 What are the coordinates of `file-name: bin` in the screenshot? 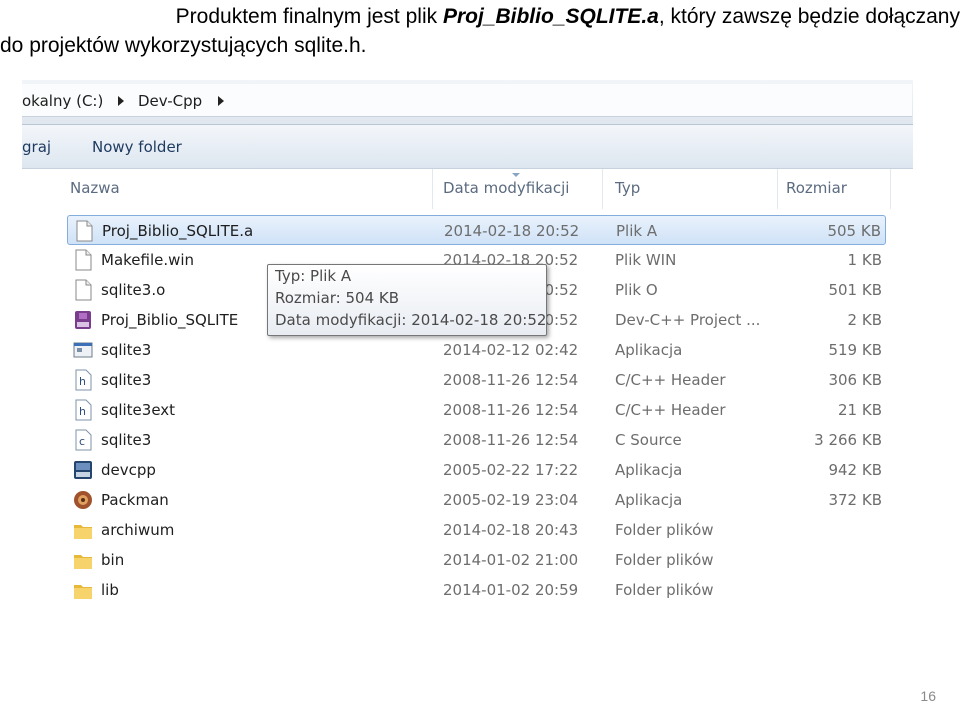 It's located at (113, 560).